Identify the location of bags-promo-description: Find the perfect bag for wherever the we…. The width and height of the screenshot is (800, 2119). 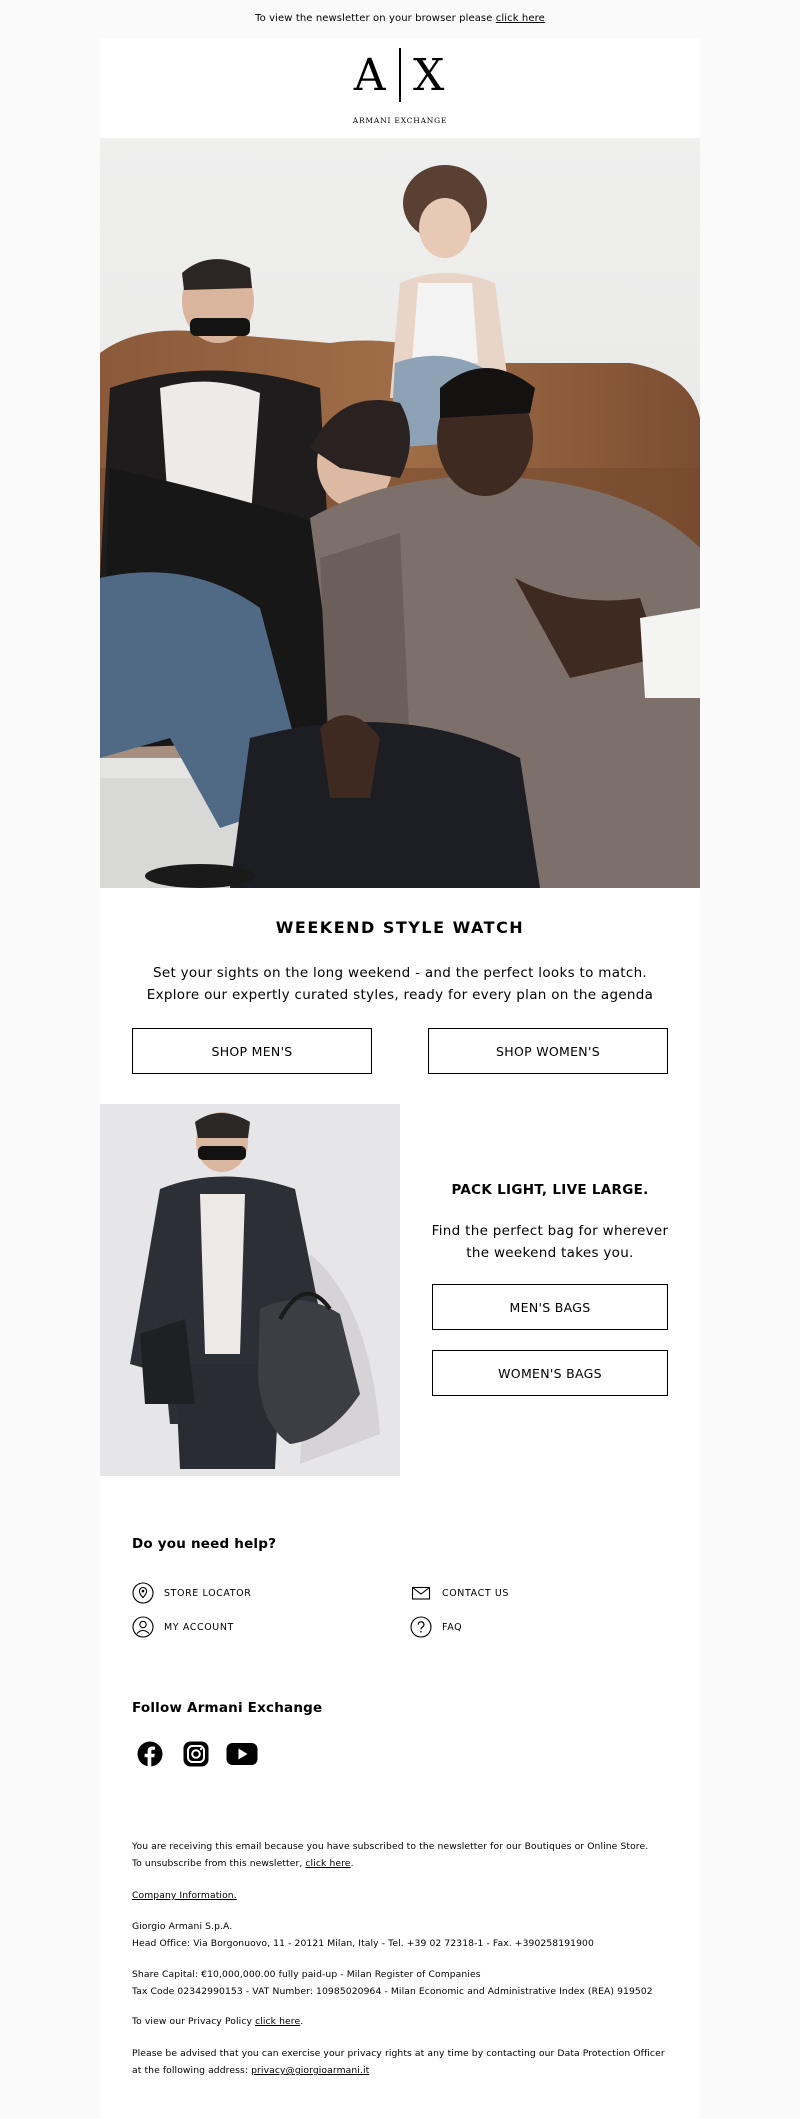
(550, 1242).